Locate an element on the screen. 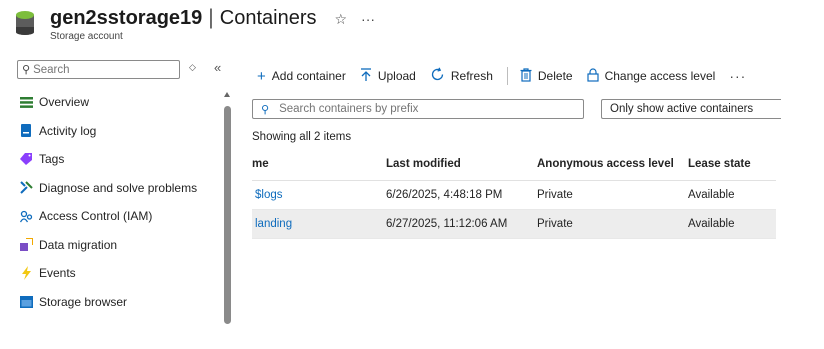  column-header-name: me is located at coordinates (319, 164).